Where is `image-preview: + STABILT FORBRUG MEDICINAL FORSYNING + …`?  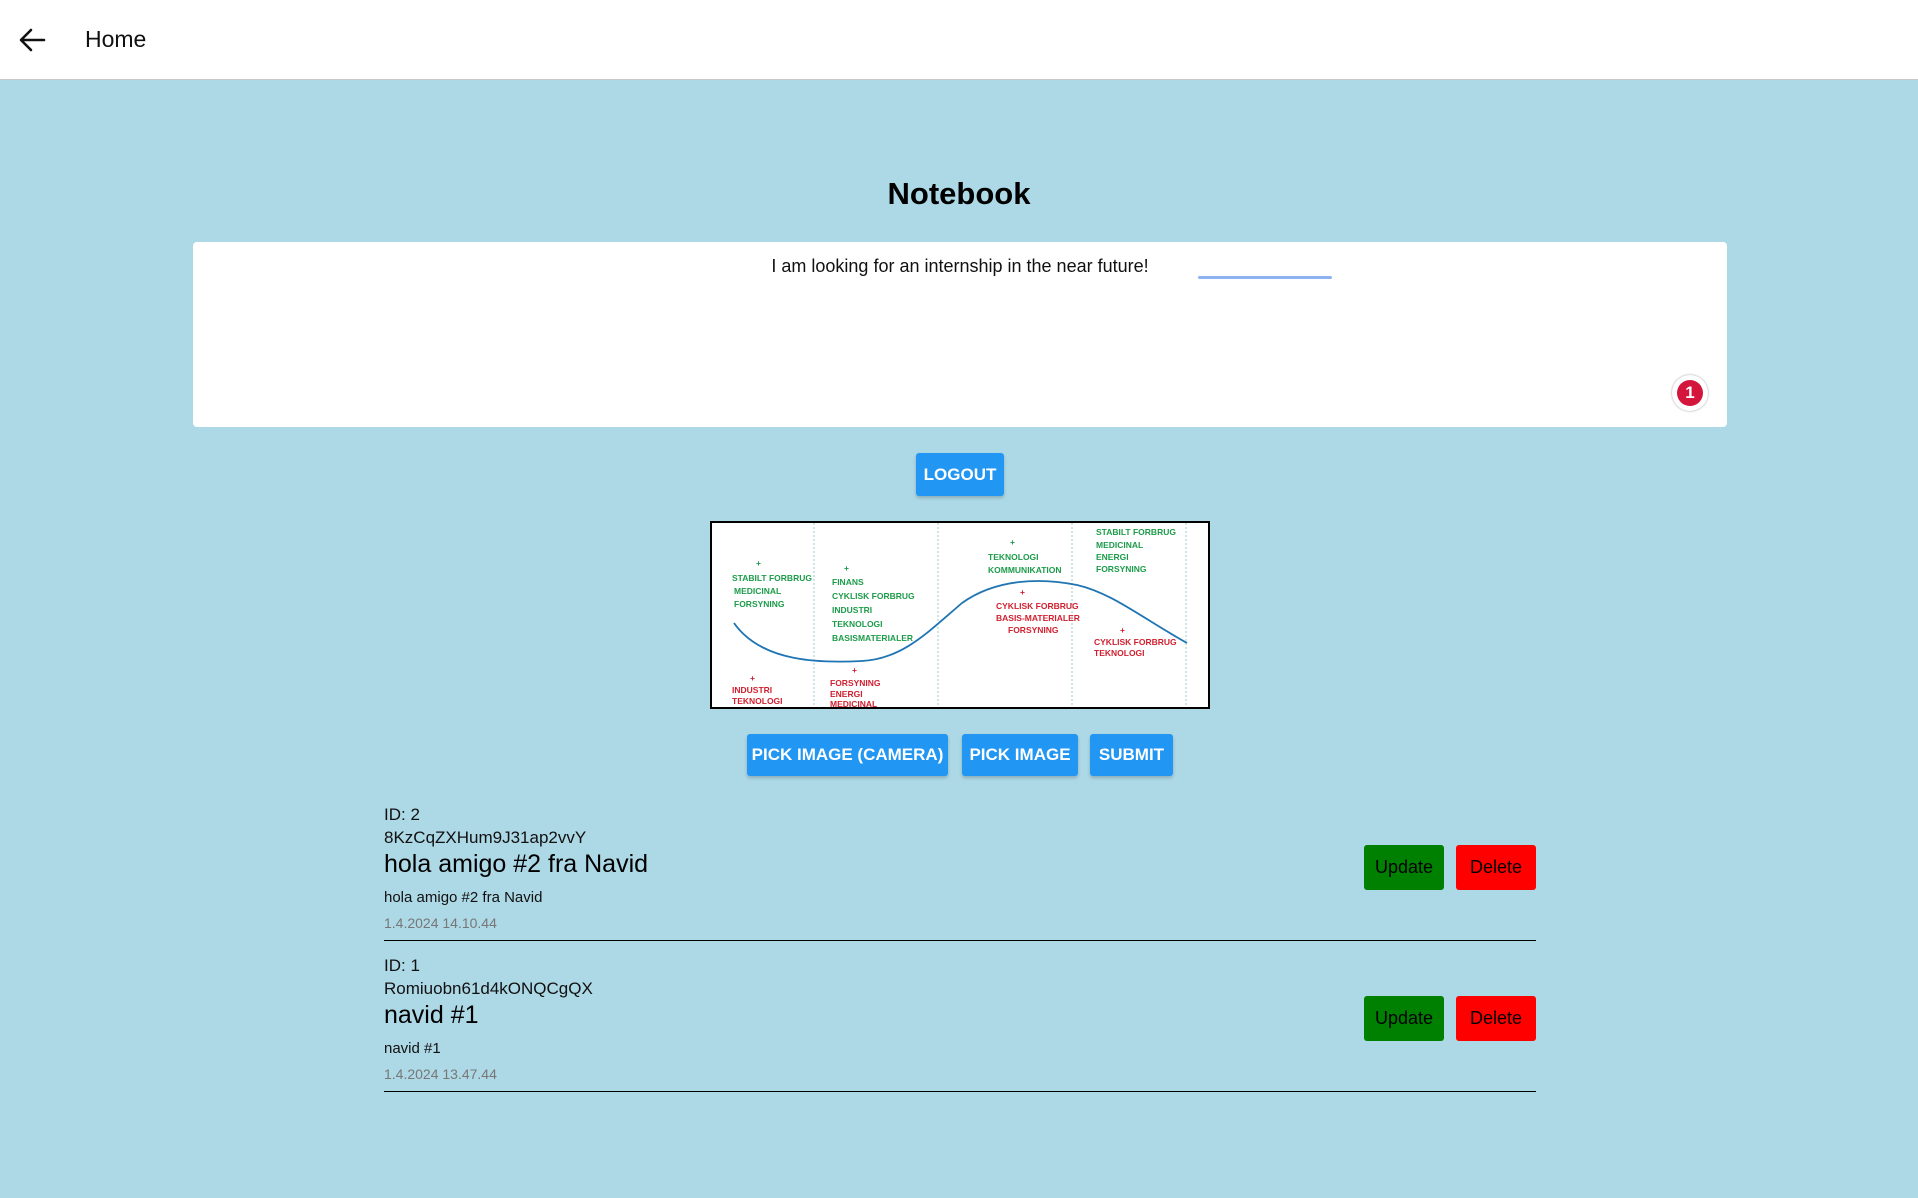 image-preview: + STABILT FORBRUG MEDICINAL FORSYNING + … is located at coordinates (960, 615).